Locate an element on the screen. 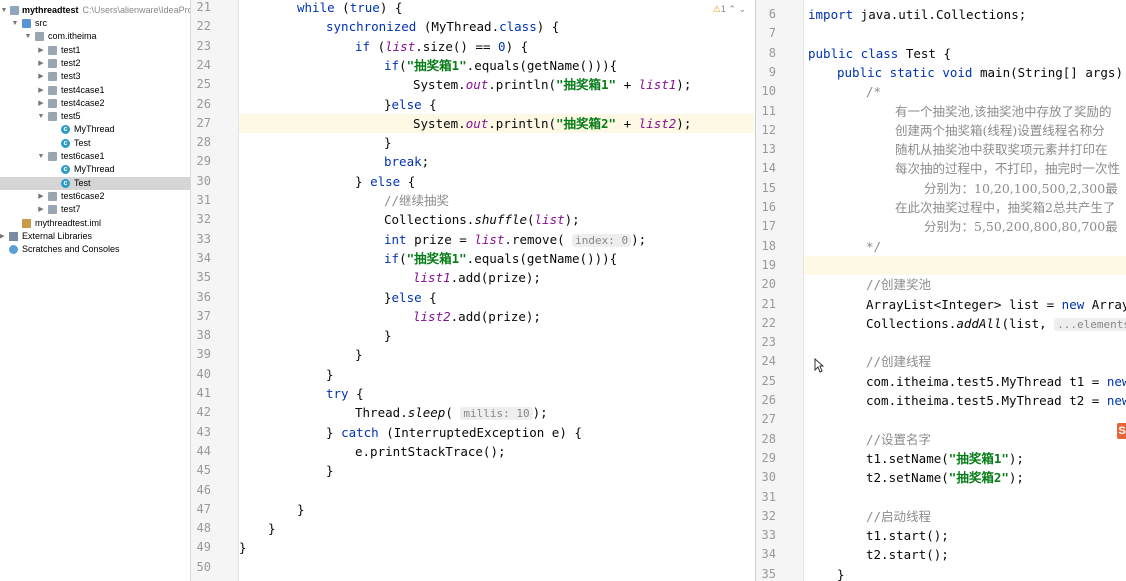 The height and width of the screenshot is (581, 1126). code-line: /* is located at coordinates (965, 91).